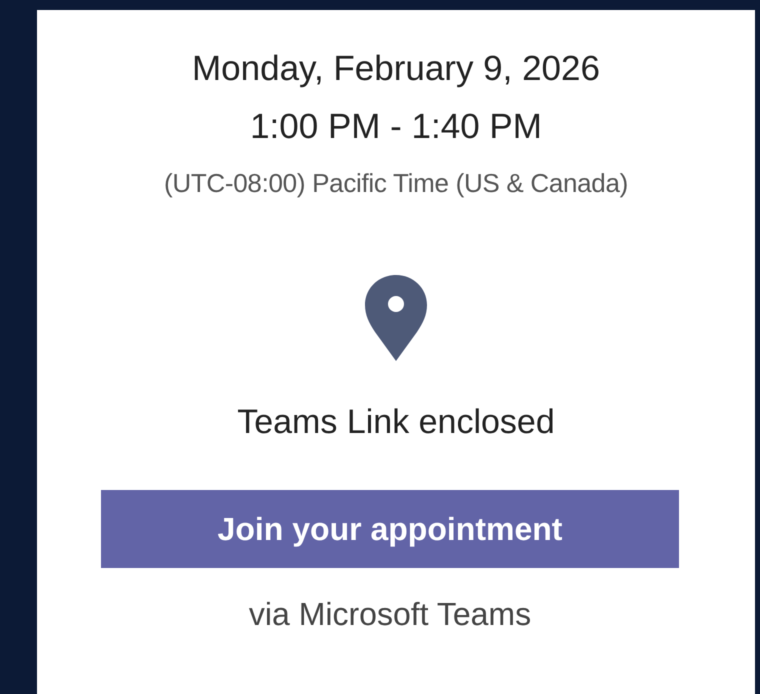  Describe the element at coordinates (396, 318) in the screenshot. I see `location-pin-icon` at that location.